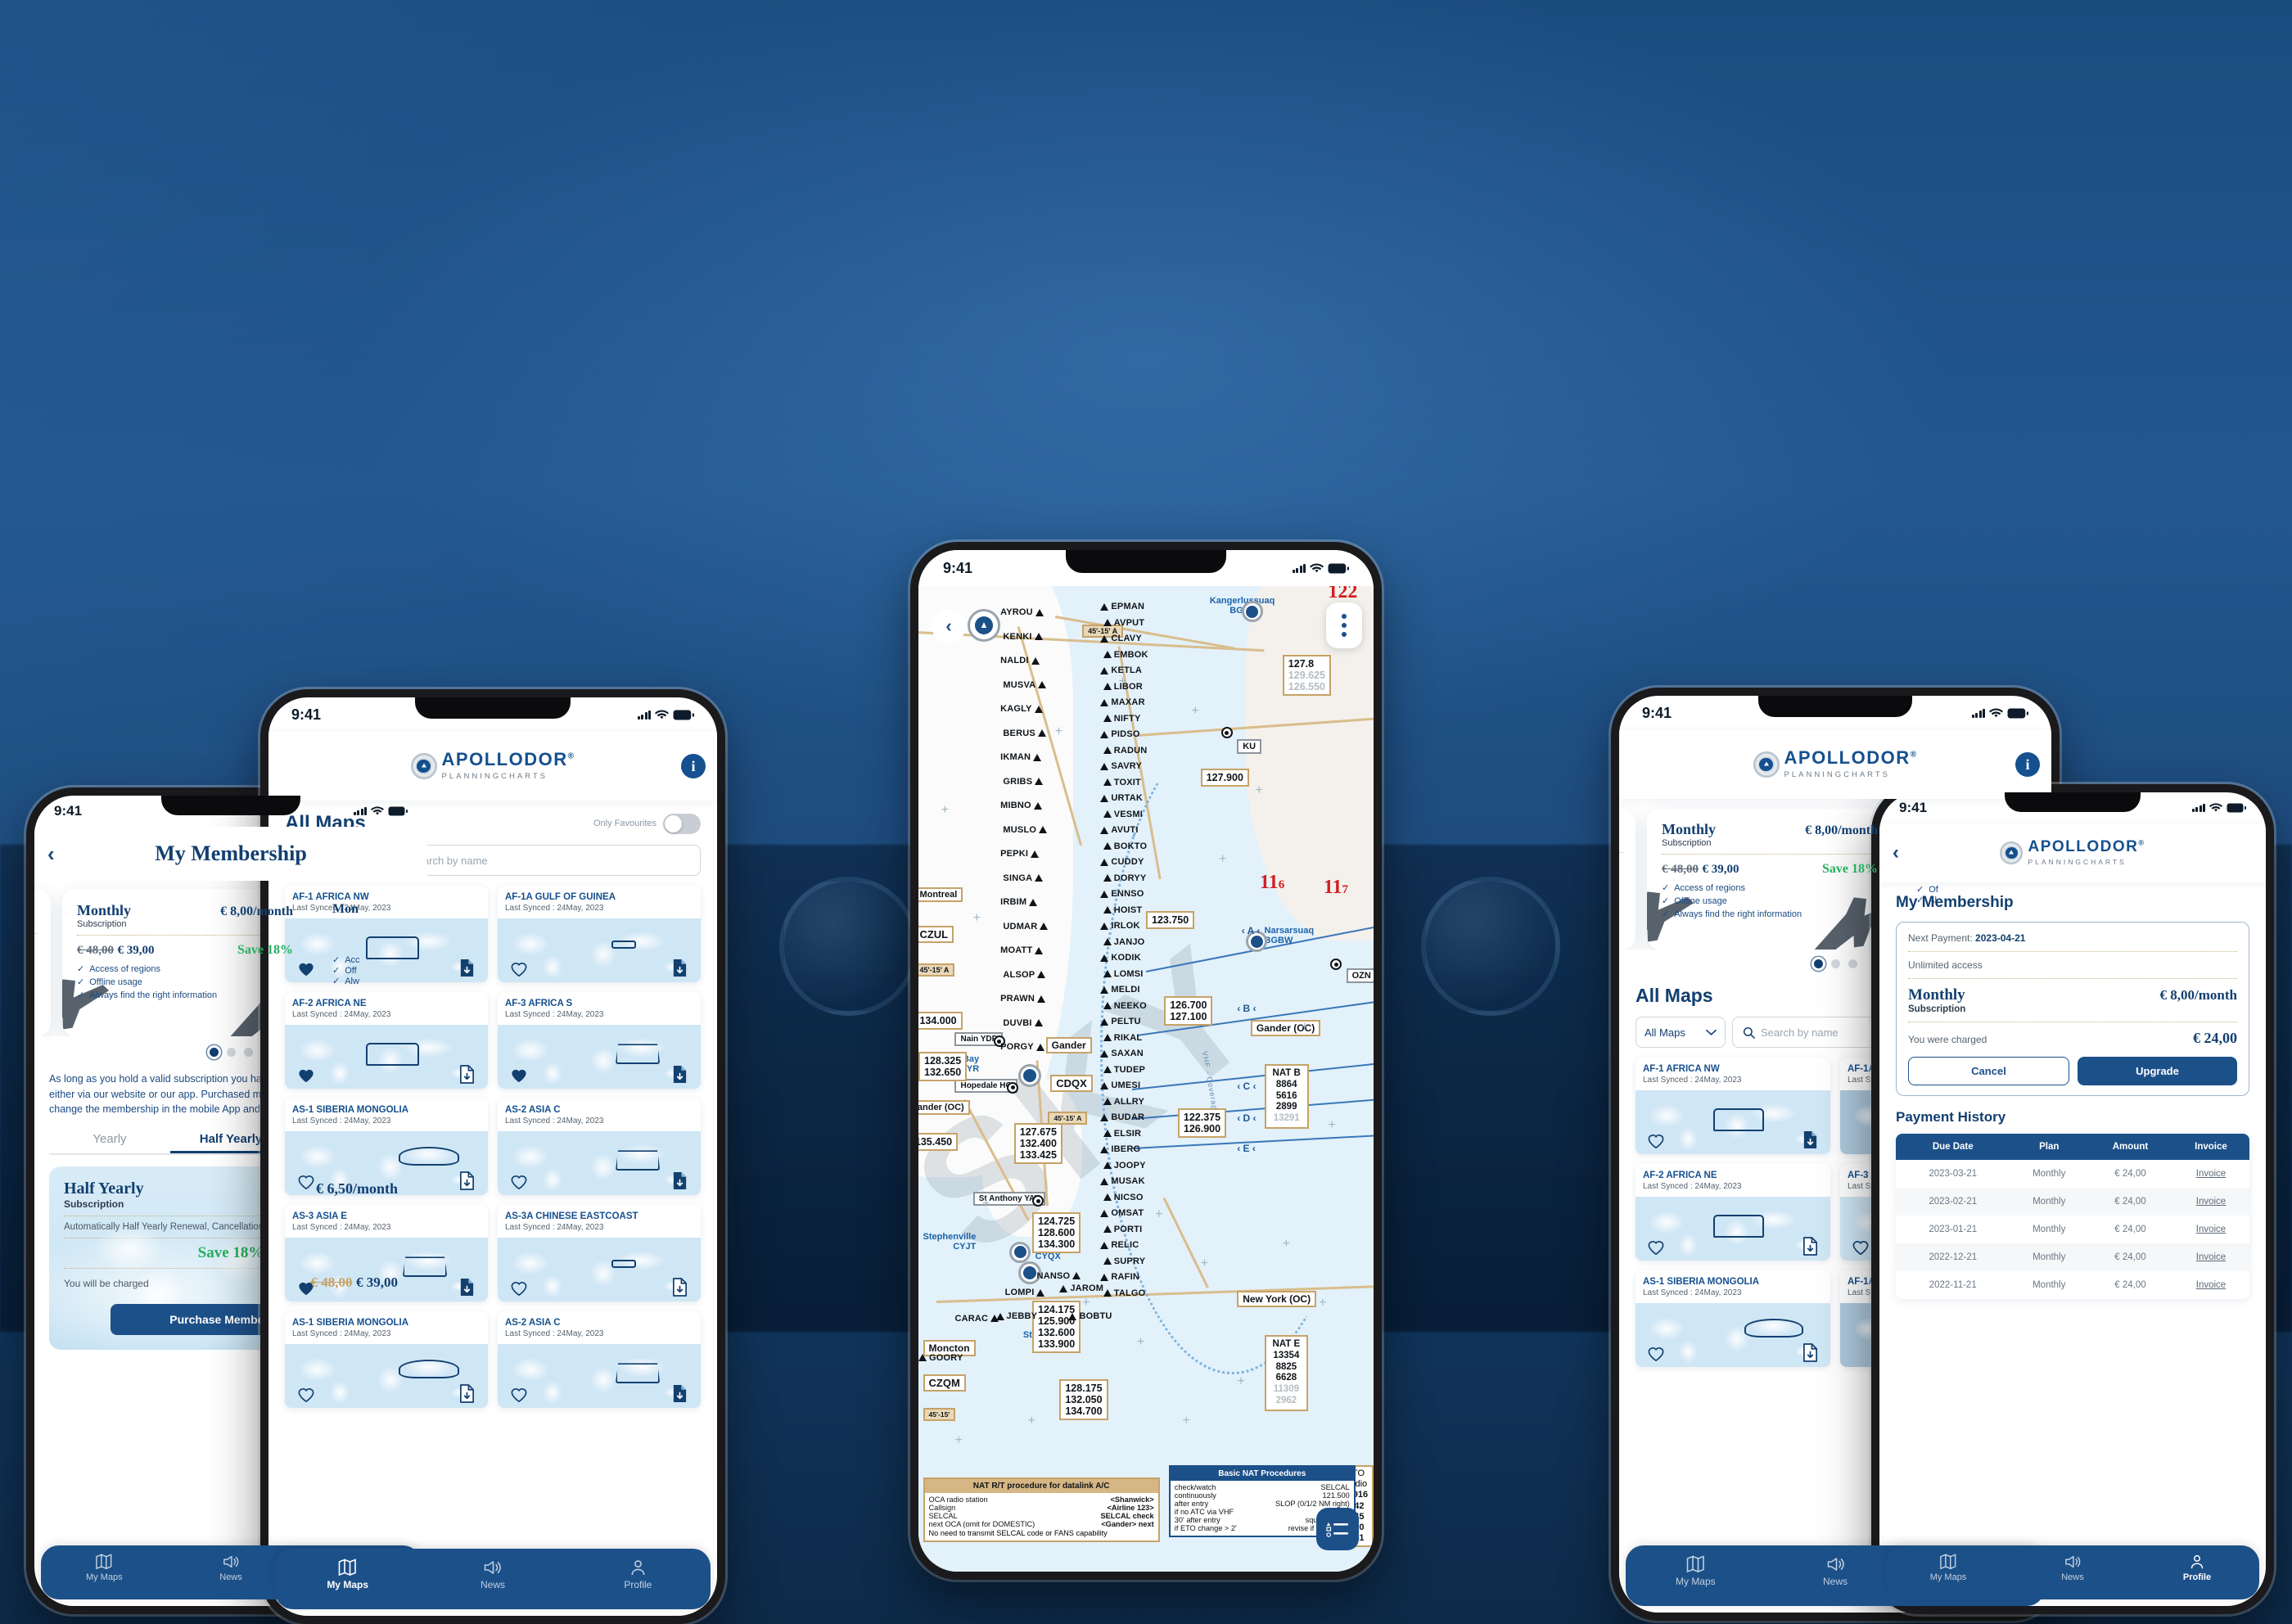 The height and width of the screenshot is (1624, 2292). What do you see at coordinates (493, 767) in the screenshot?
I see `brand-logo: APOLLODOR® PLANNINGCHARTS` at bounding box center [493, 767].